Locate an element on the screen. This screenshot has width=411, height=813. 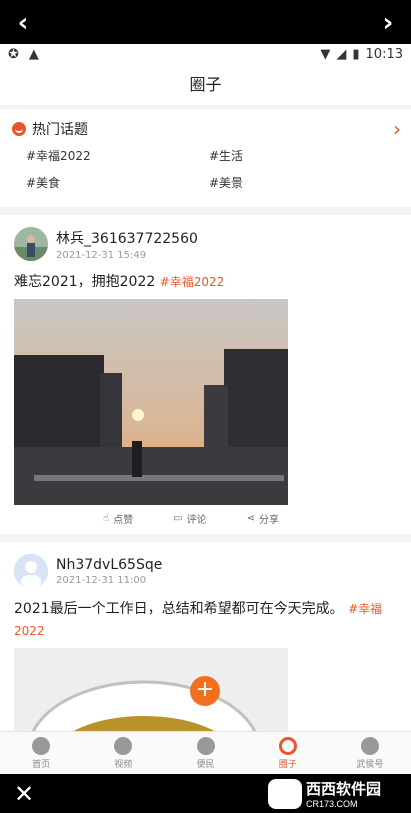
bottom-tab-bar: 首页 视频 便民 圈子 武侯号 is located at coordinates (205, 752).